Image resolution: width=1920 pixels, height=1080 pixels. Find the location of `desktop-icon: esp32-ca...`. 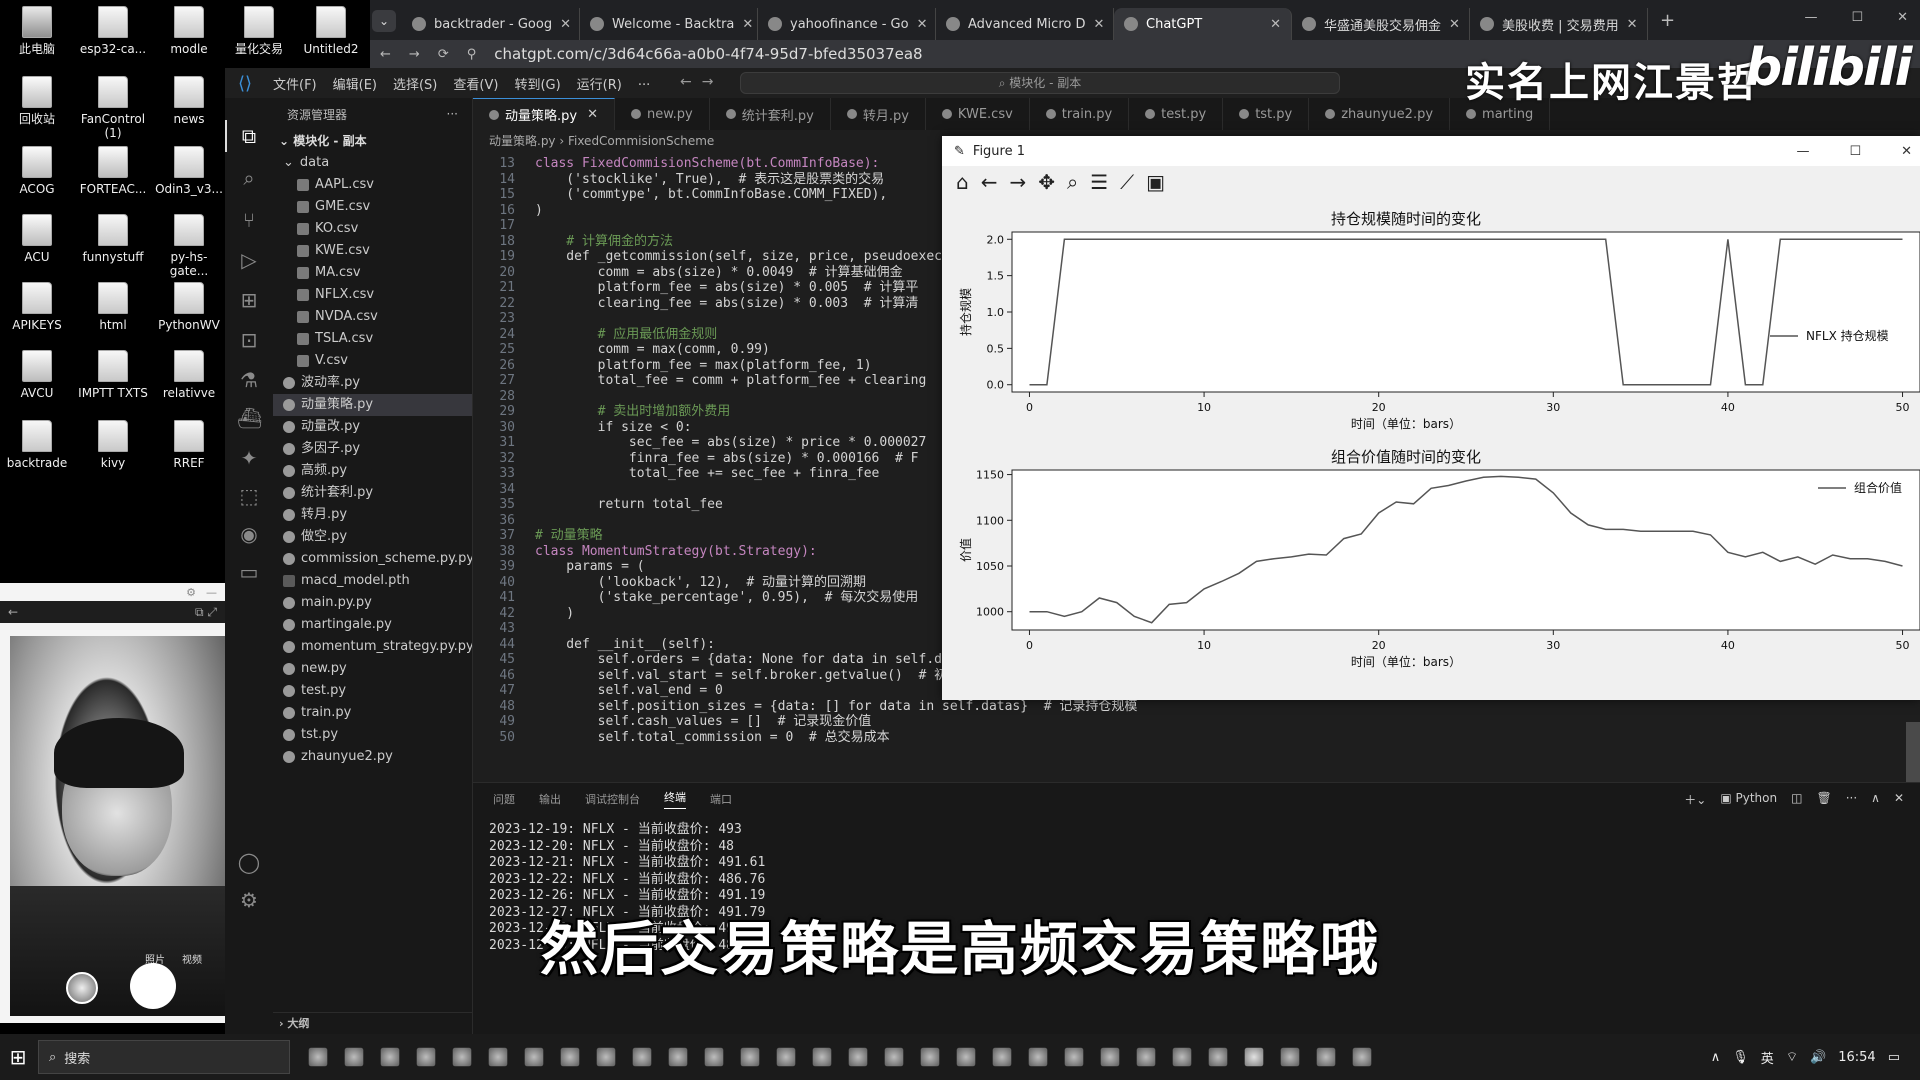

desktop-icon: esp32-ca... is located at coordinates (113, 31).